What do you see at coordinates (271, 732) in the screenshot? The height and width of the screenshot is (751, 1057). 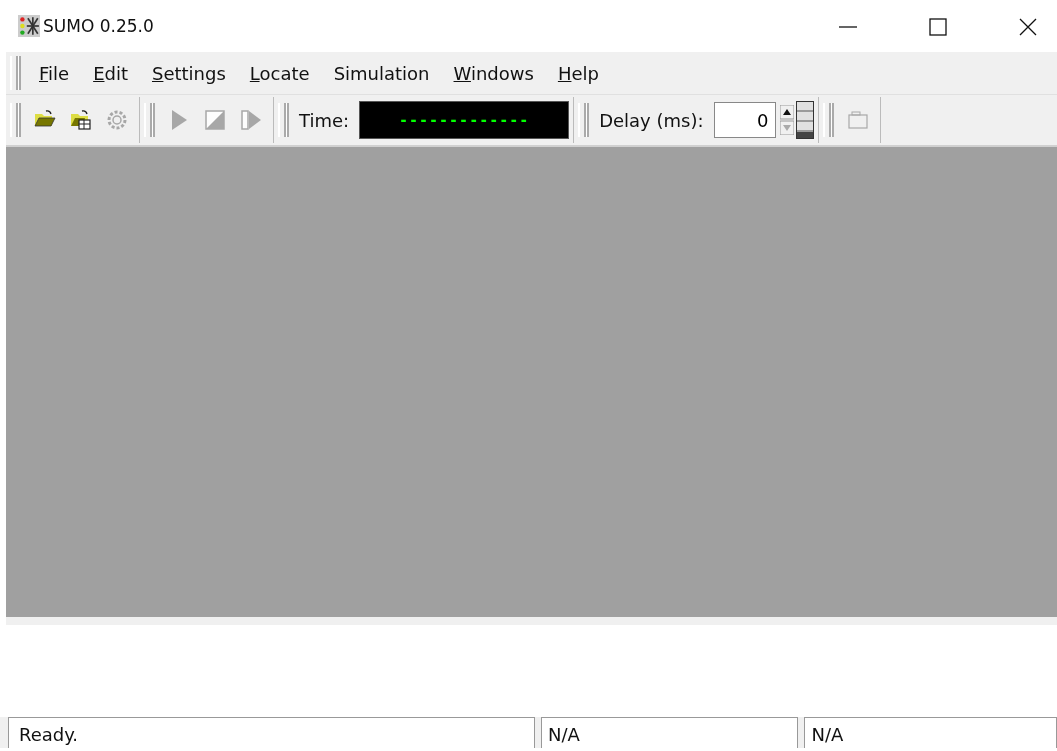 I see `status-field: Ready.` at bounding box center [271, 732].